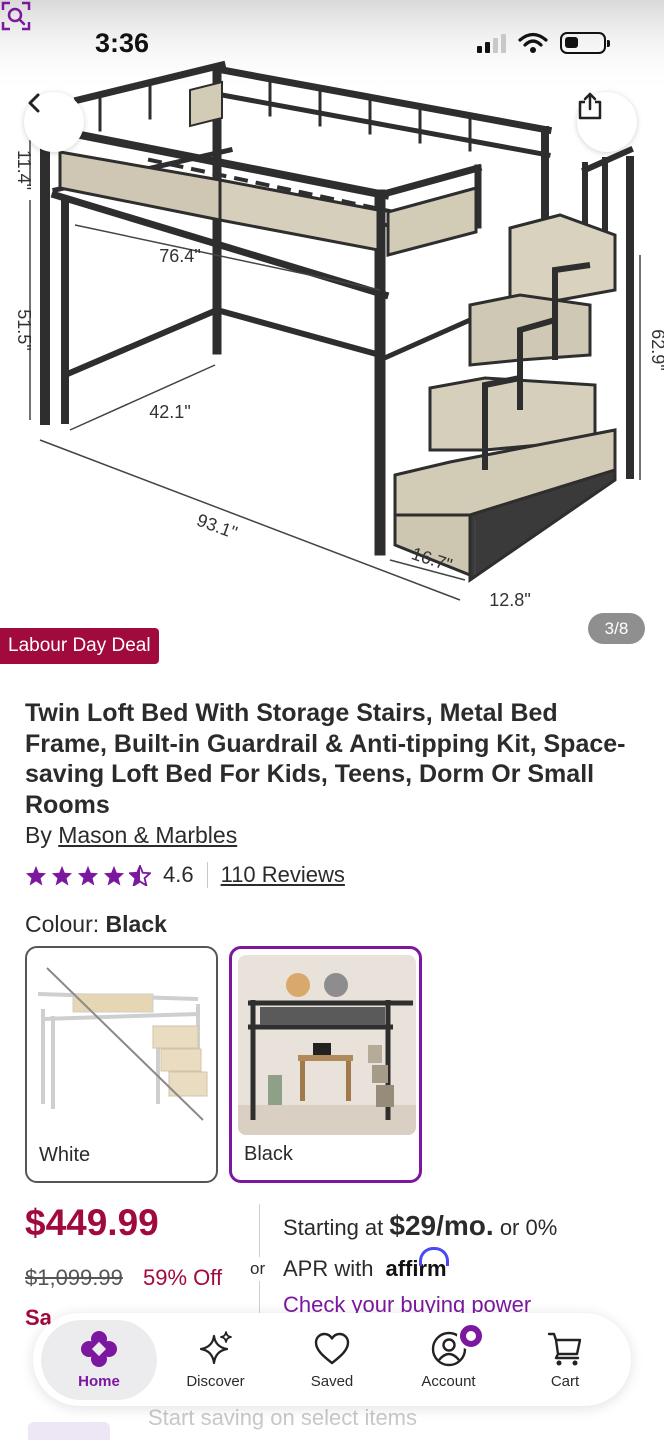 This screenshot has width=664, height=1440. Describe the element at coordinates (69, 1431) in the screenshot. I see `promo-chip` at that location.